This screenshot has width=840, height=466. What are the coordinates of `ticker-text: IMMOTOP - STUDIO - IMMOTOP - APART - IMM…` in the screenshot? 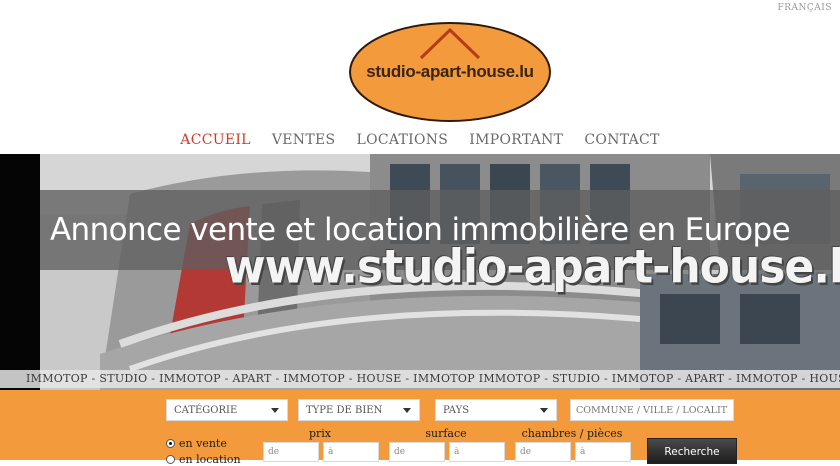 It's located at (433, 378).